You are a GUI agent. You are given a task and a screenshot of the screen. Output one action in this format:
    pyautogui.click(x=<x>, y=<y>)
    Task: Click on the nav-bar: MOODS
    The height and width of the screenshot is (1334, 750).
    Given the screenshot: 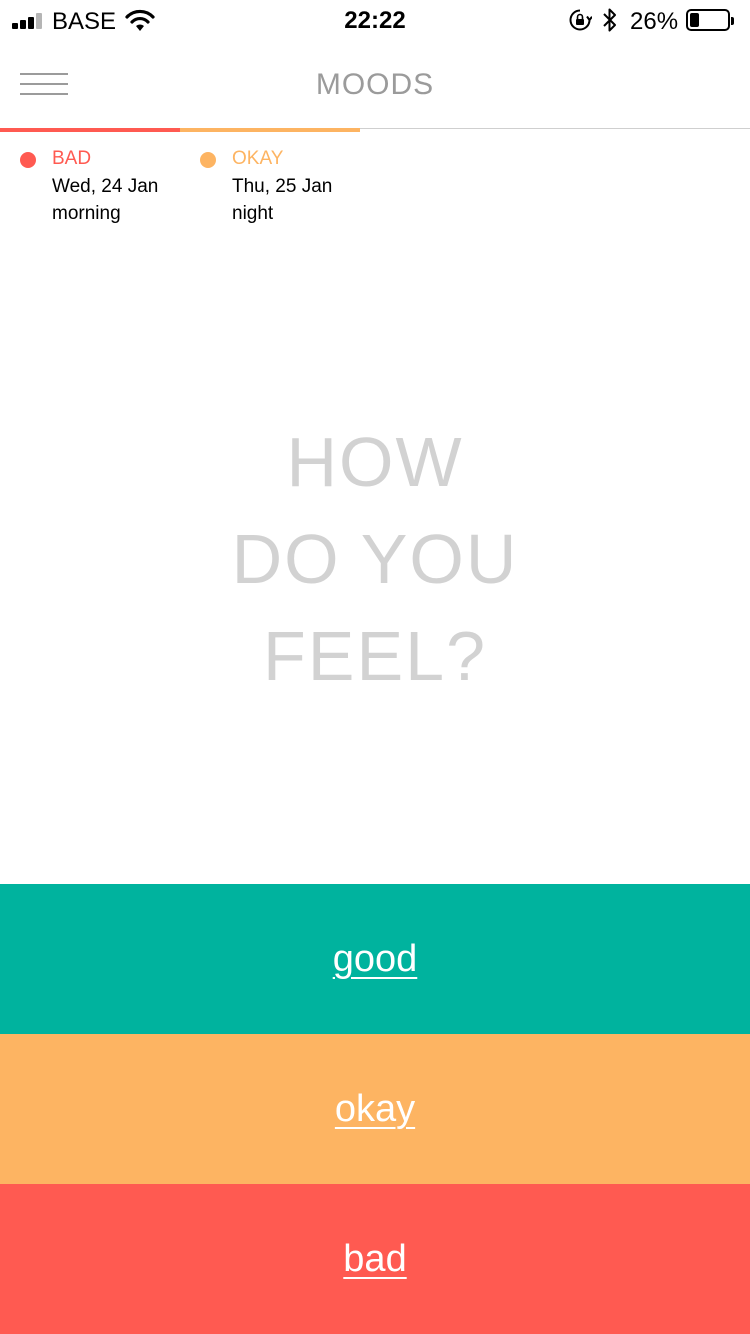 What is the action you would take?
    pyautogui.click(x=375, y=84)
    